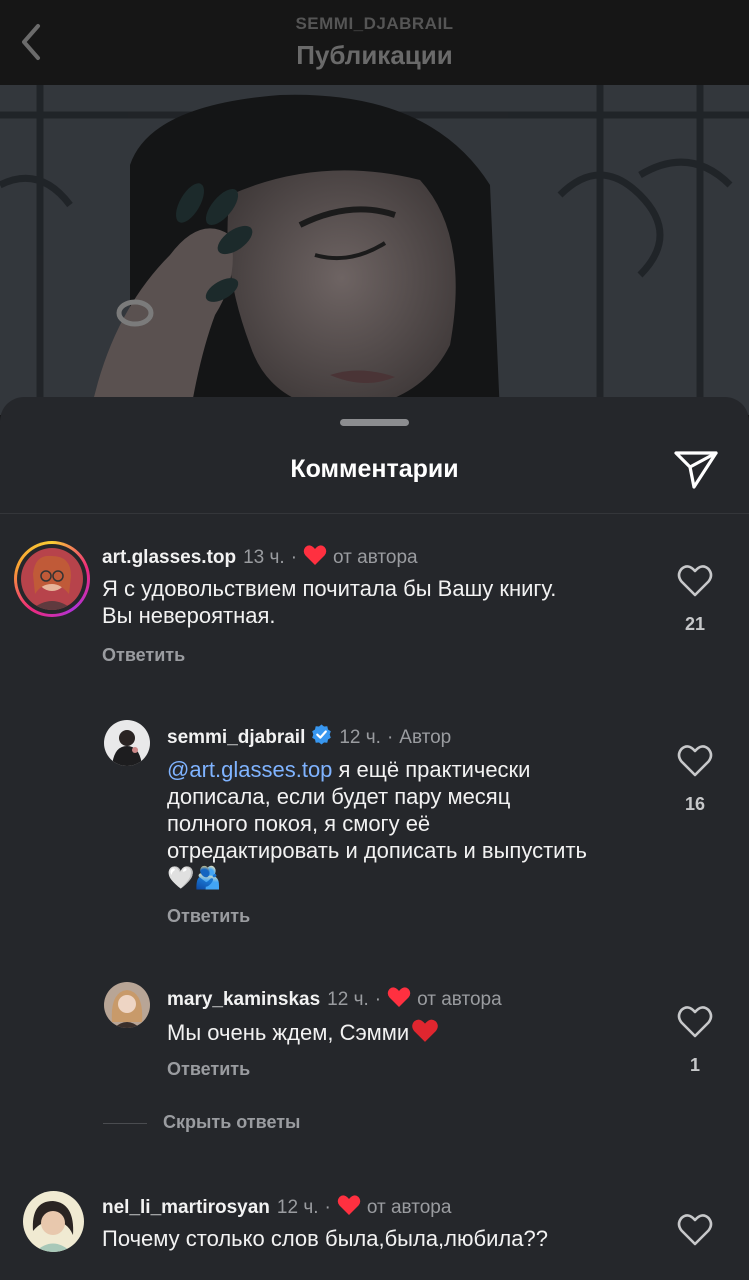 This screenshot has height=1280, width=749. What do you see at coordinates (374, 55) in the screenshot?
I see `page-title: Публикации` at bounding box center [374, 55].